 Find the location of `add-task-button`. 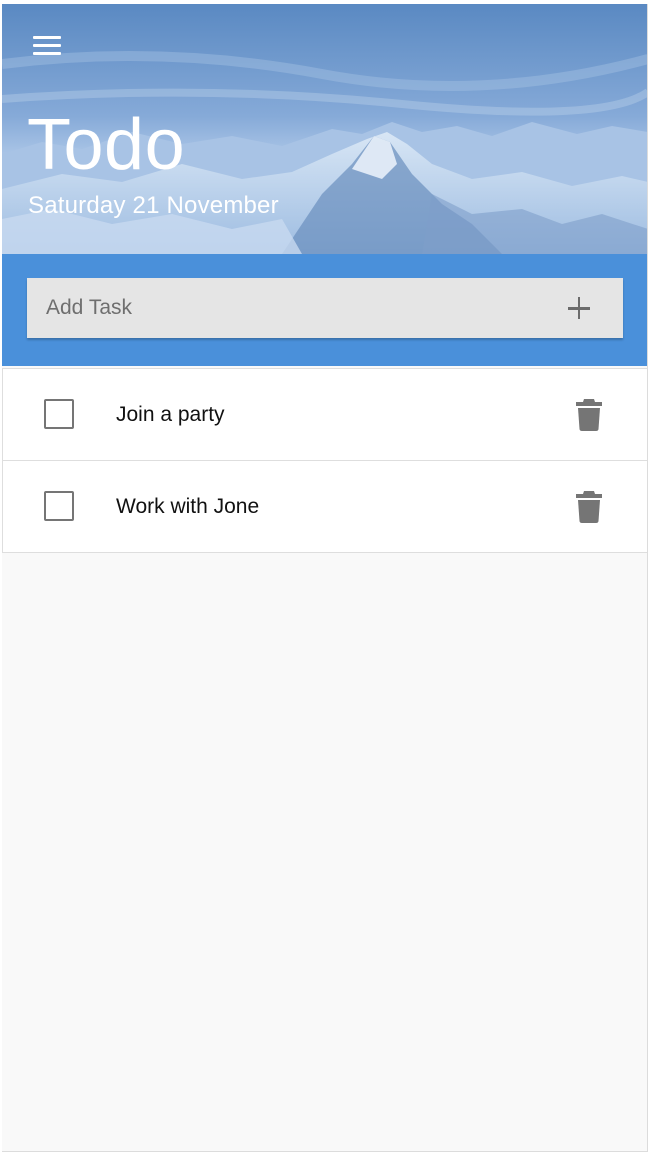

add-task-button is located at coordinates (579, 308).